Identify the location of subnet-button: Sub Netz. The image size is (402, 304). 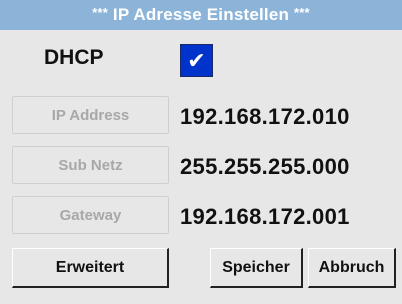
(90, 165).